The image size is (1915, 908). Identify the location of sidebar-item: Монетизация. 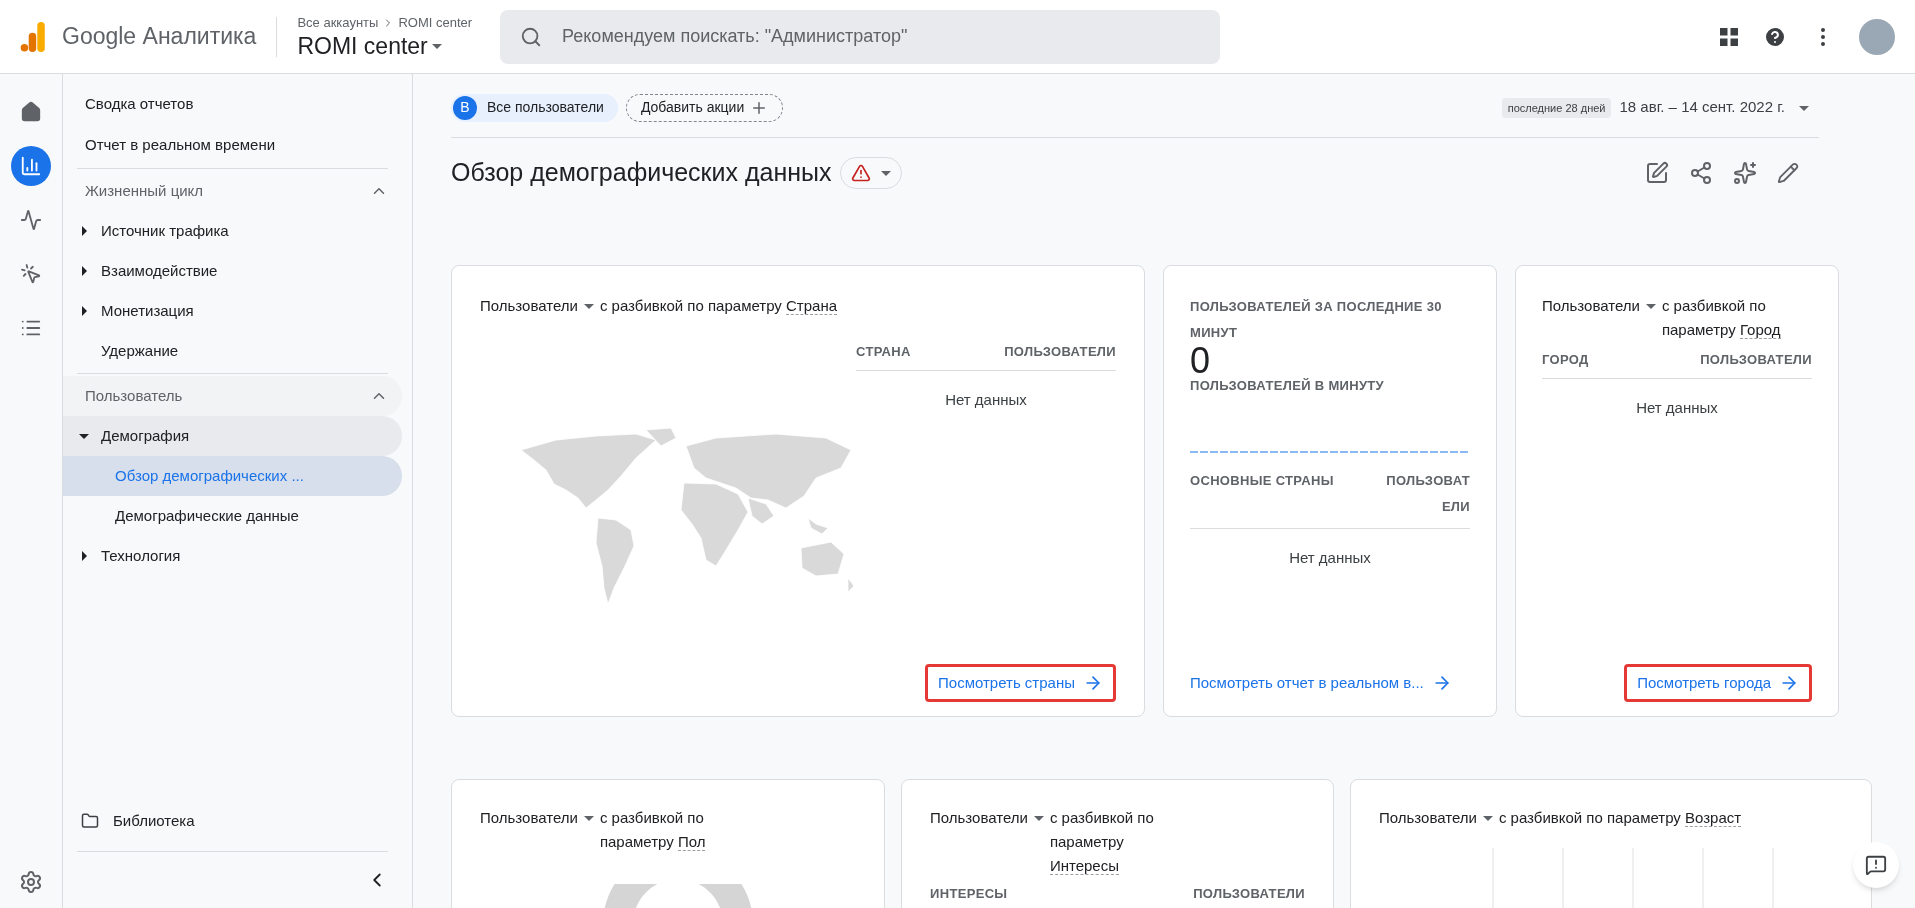
(232, 311).